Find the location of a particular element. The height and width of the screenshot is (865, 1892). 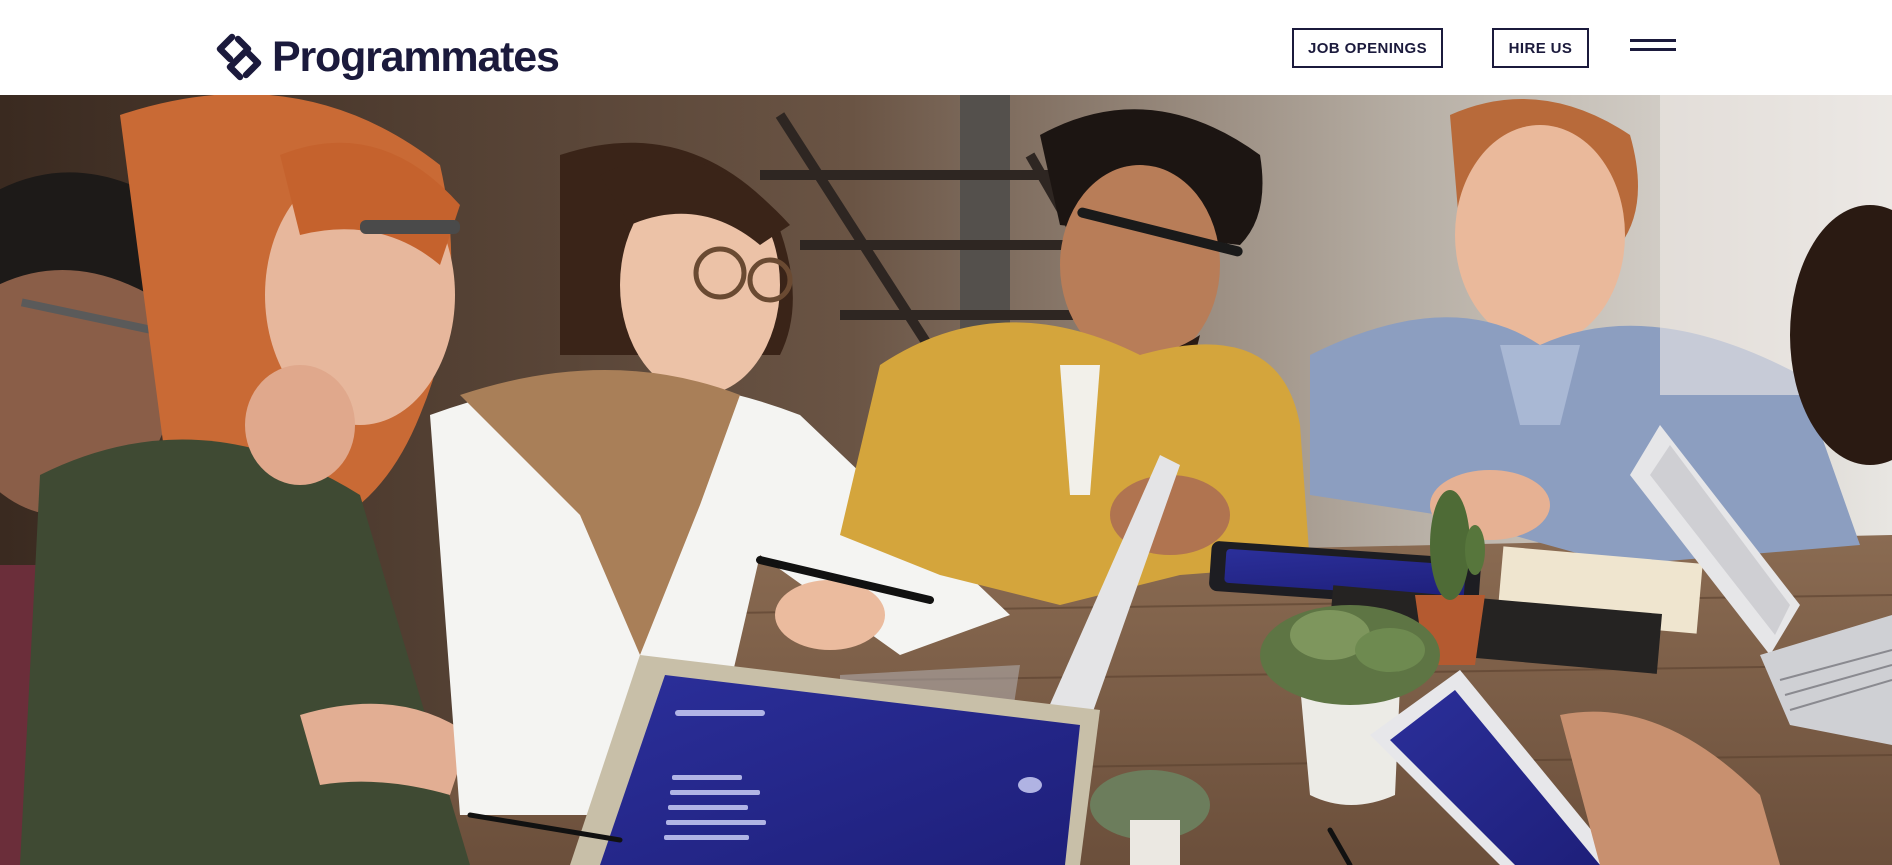

menu-line-bottom is located at coordinates (1653, 49).